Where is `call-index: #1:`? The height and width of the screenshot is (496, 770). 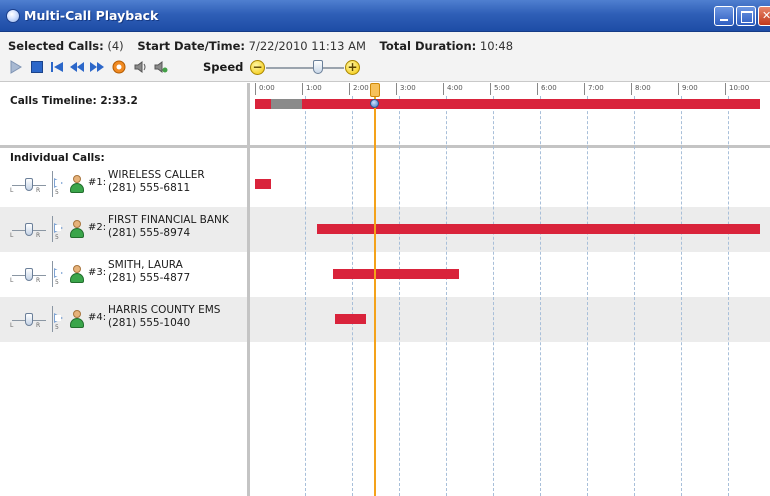
call-index: #1: is located at coordinates (97, 182).